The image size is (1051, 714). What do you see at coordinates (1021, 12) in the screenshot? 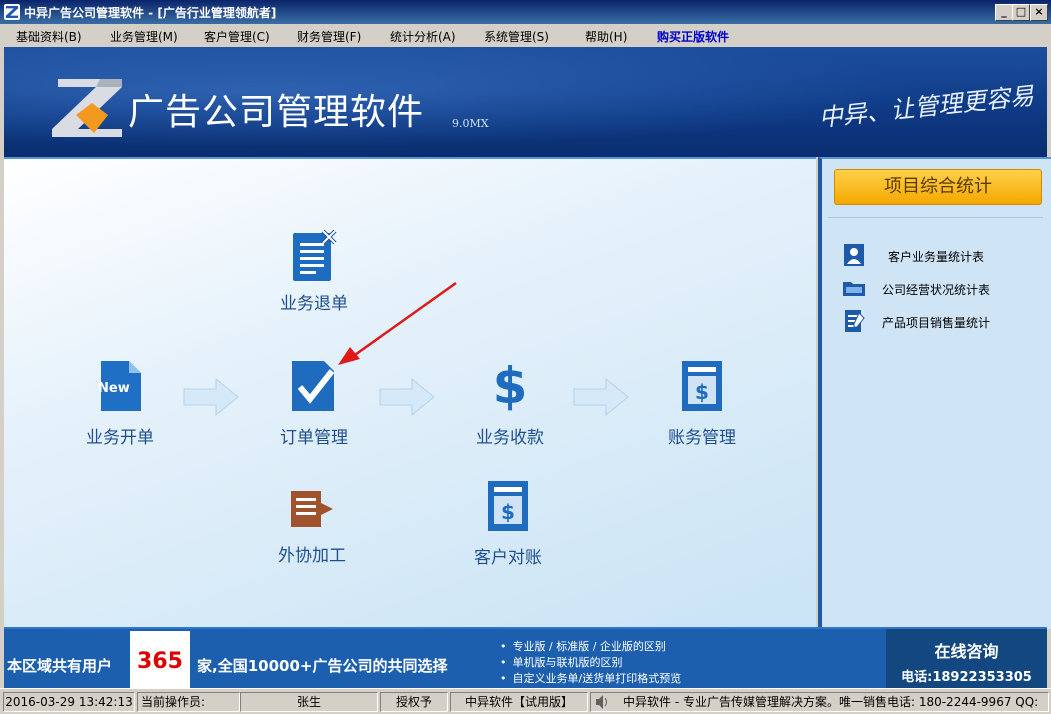
I see `maximize-button: □` at bounding box center [1021, 12].